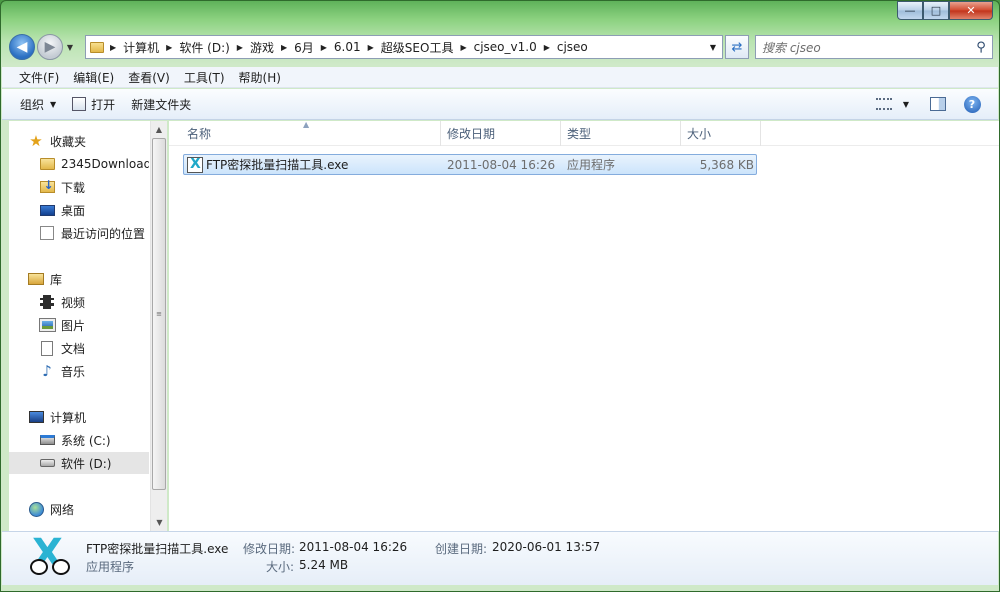  I want to click on new-folder-label: 新建文件夹, so click(161, 104).